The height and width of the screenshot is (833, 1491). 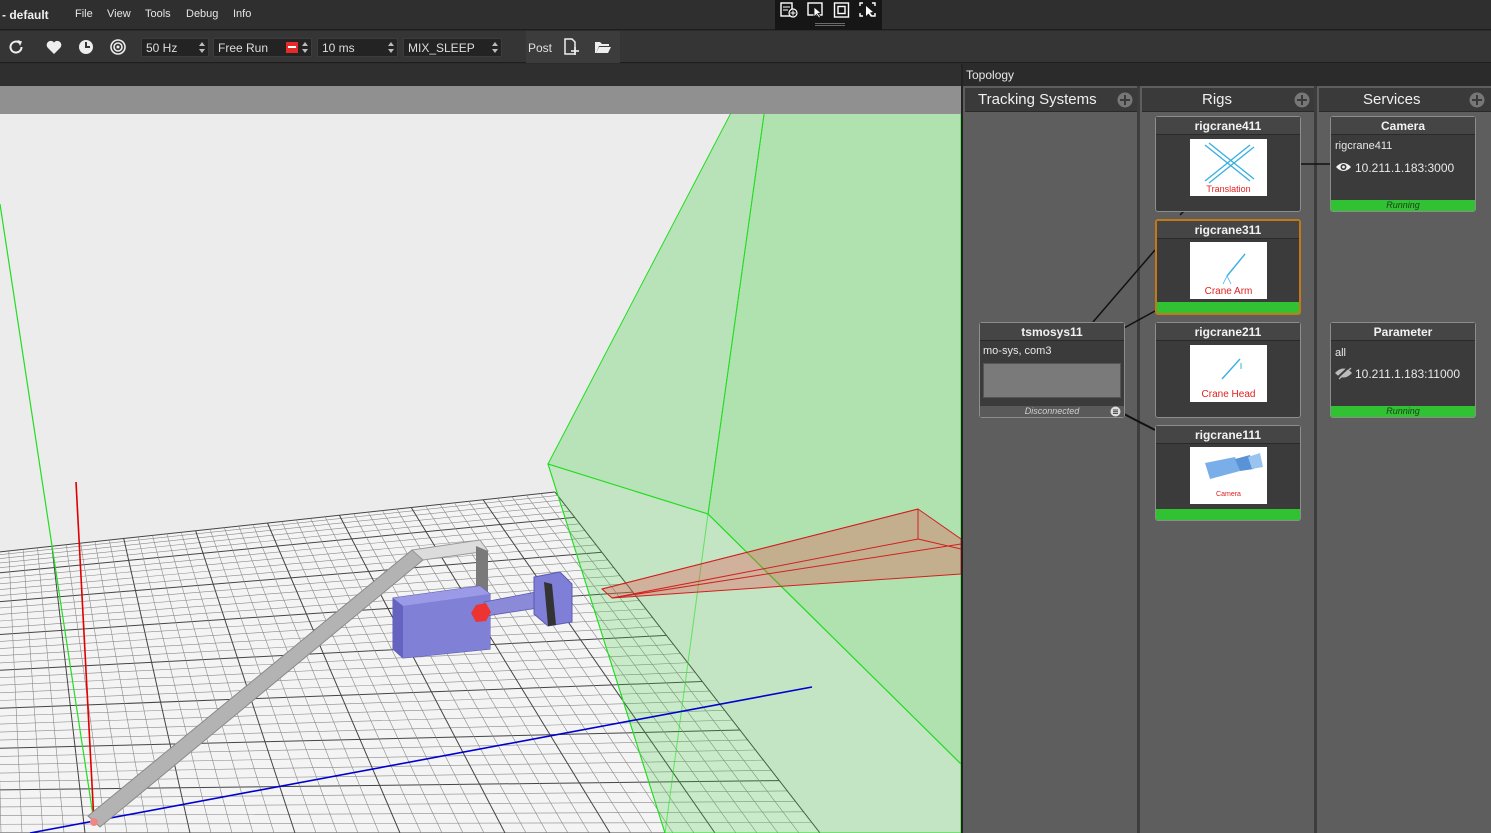 I want to click on node-title: Parameter, so click(x=1403, y=332).